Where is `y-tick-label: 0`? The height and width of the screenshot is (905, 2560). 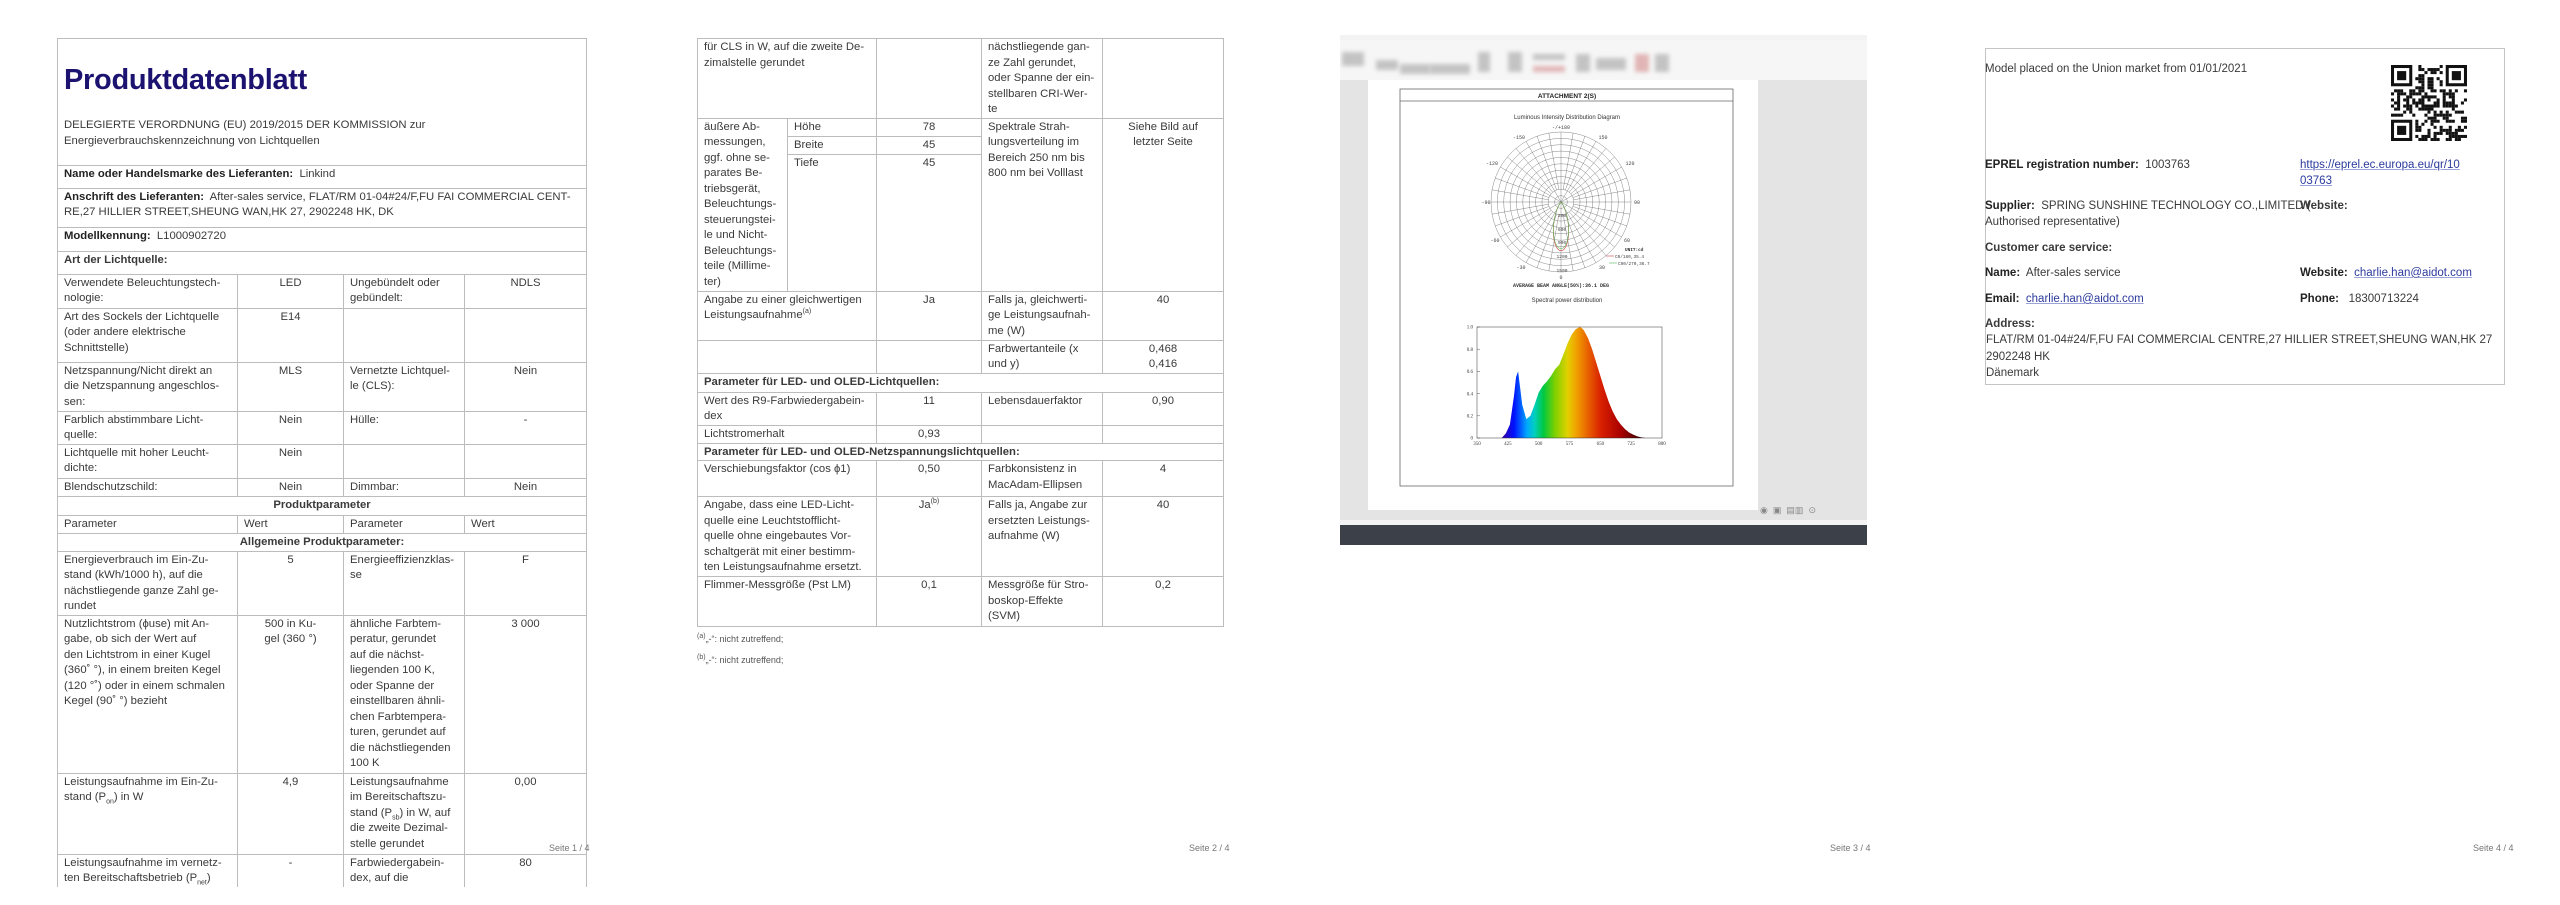 y-tick-label: 0 is located at coordinates (1472, 439).